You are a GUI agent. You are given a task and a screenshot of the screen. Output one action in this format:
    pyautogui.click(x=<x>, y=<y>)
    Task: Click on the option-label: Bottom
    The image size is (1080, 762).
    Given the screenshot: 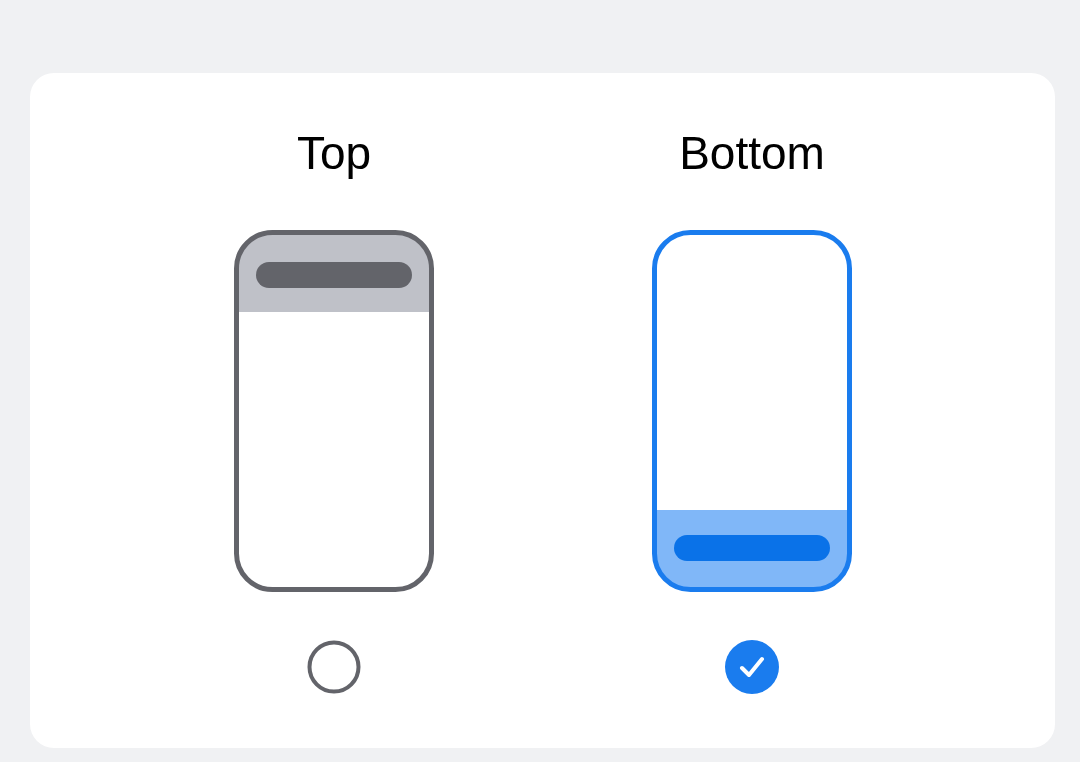 What is the action you would take?
    pyautogui.click(x=752, y=153)
    